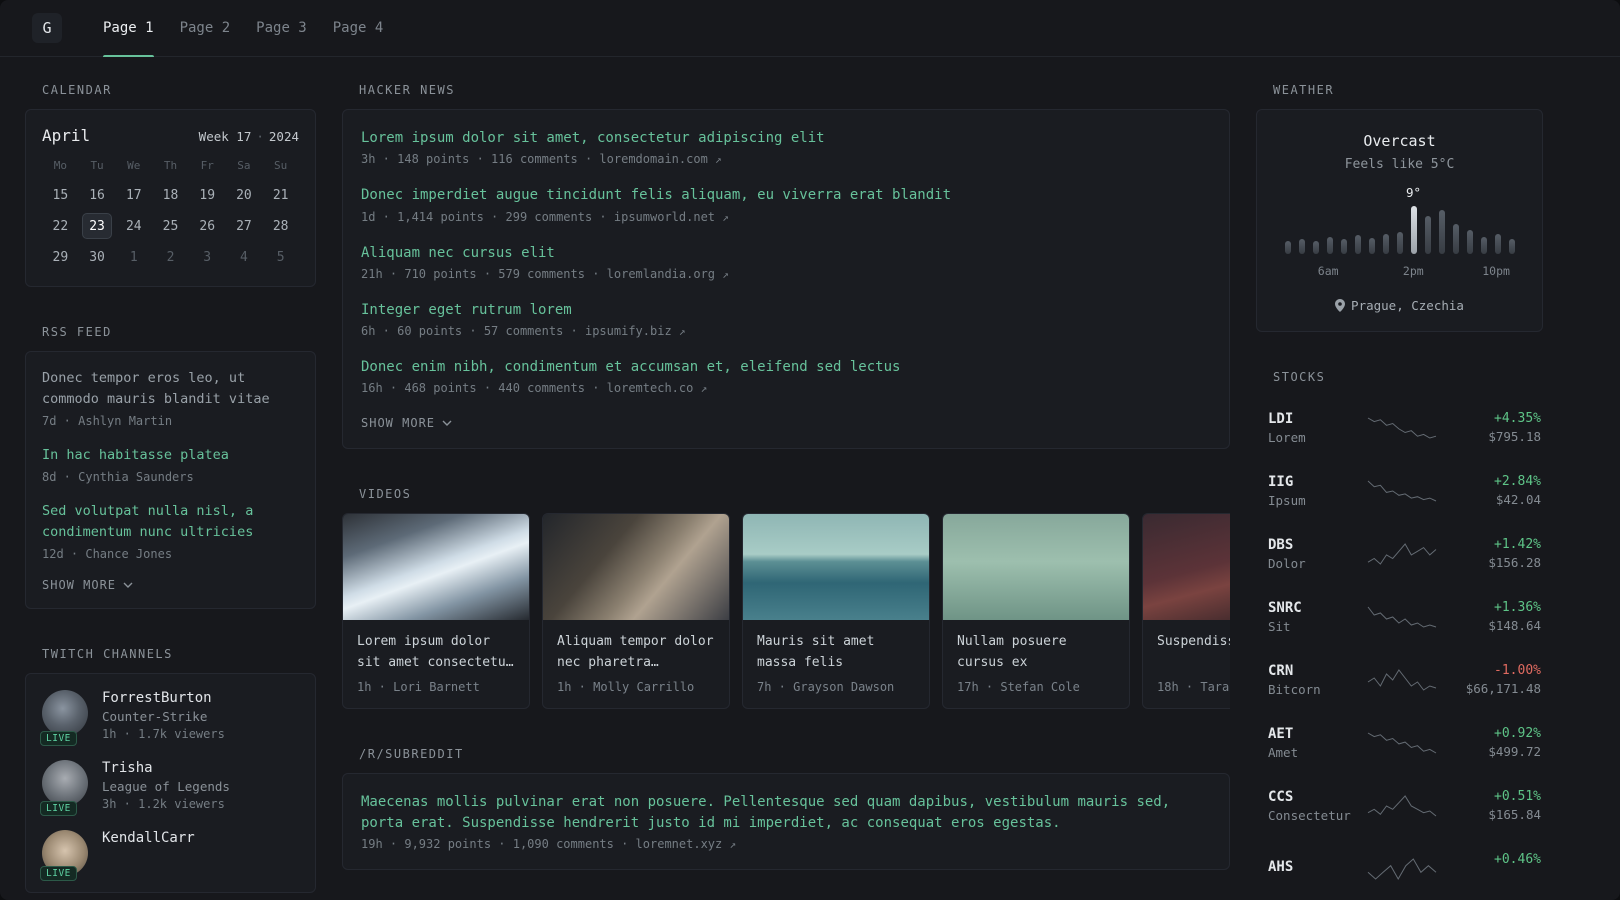 Image resolution: width=1620 pixels, height=900 pixels. What do you see at coordinates (170, 585) in the screenshot?
I see `rss-show-more-button: SHOW MORE` at bounding box center [170, 585].